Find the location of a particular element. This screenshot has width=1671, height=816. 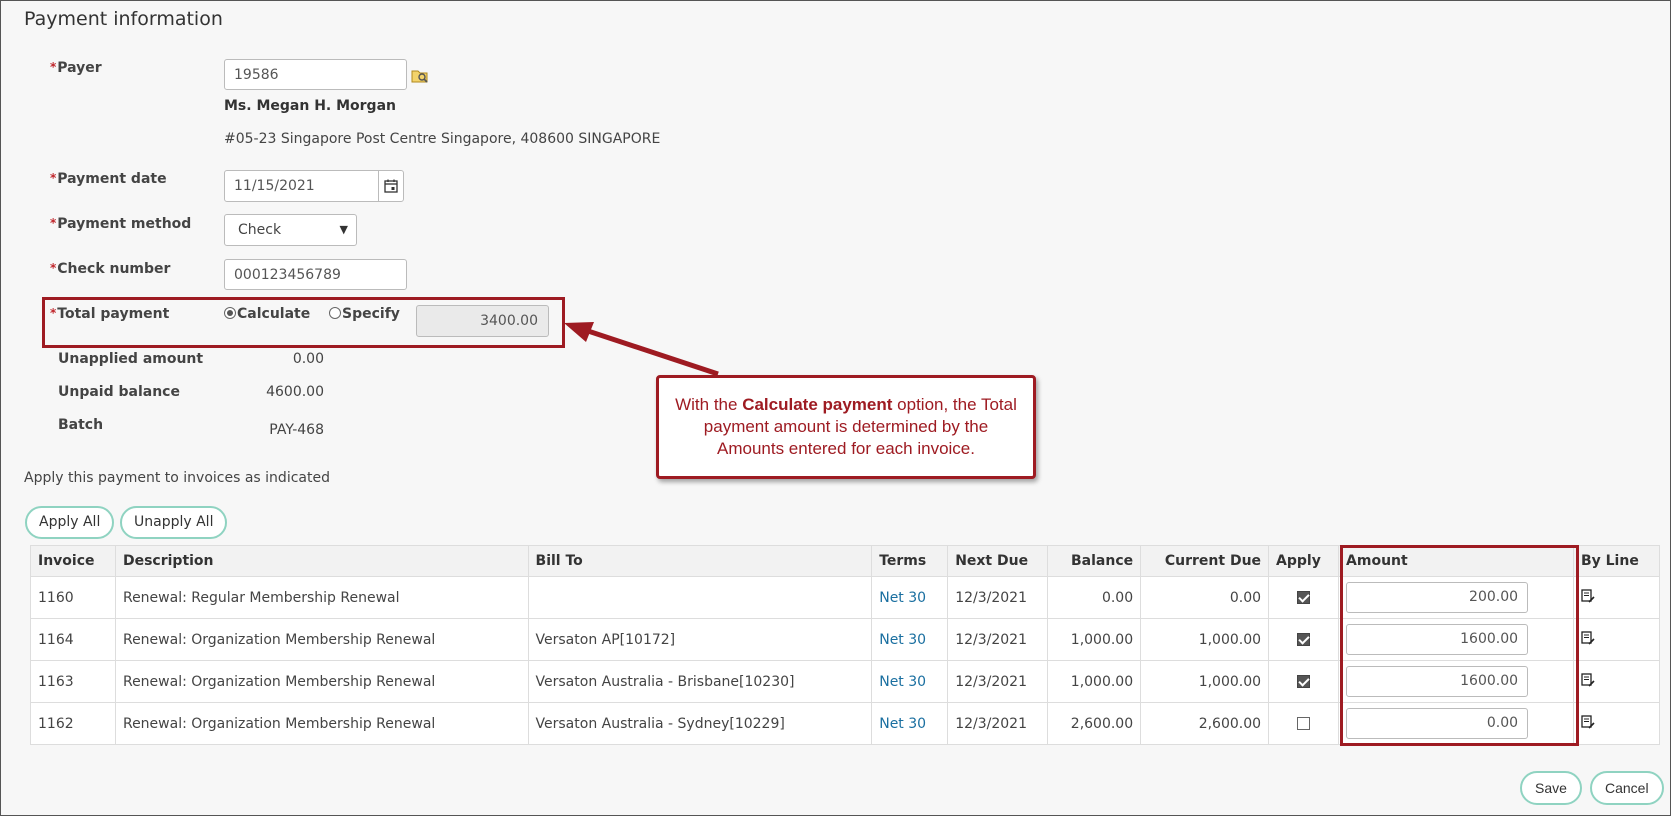

bill-to-cell: Versaton AP[10172] is located at coordinates (700, 639).